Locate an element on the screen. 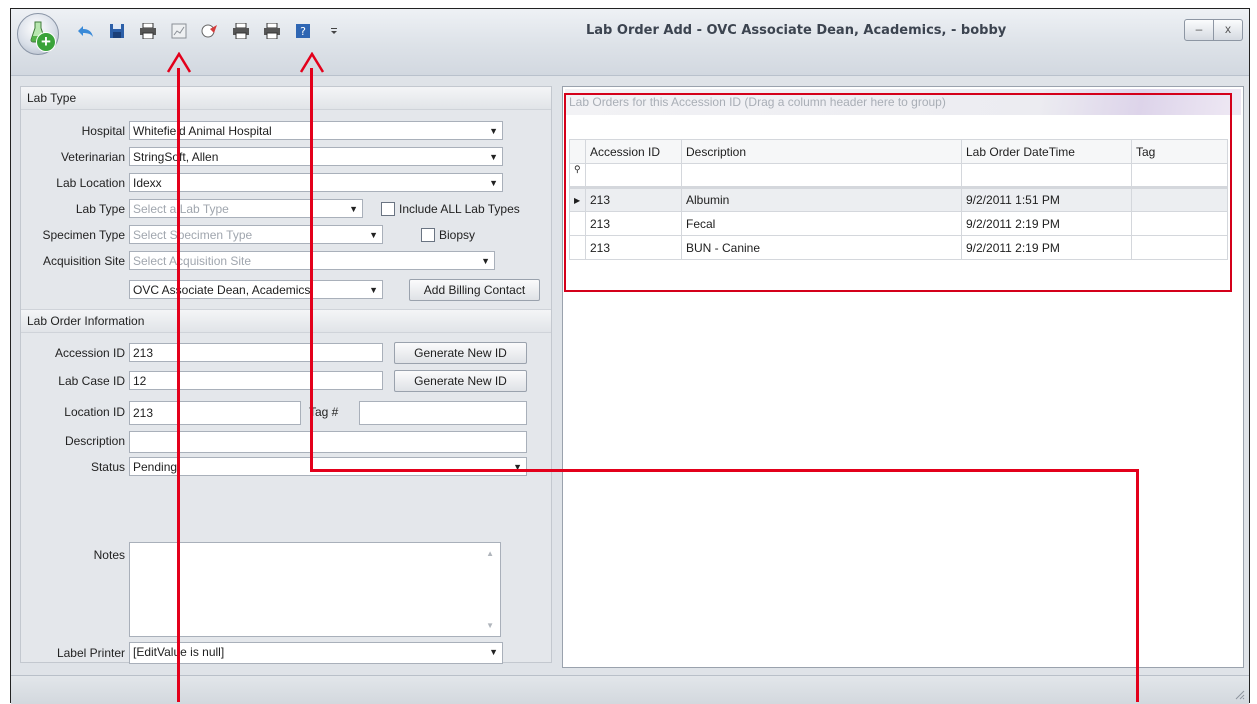  location-id-input: 213 is located at coordinates (215, 413).